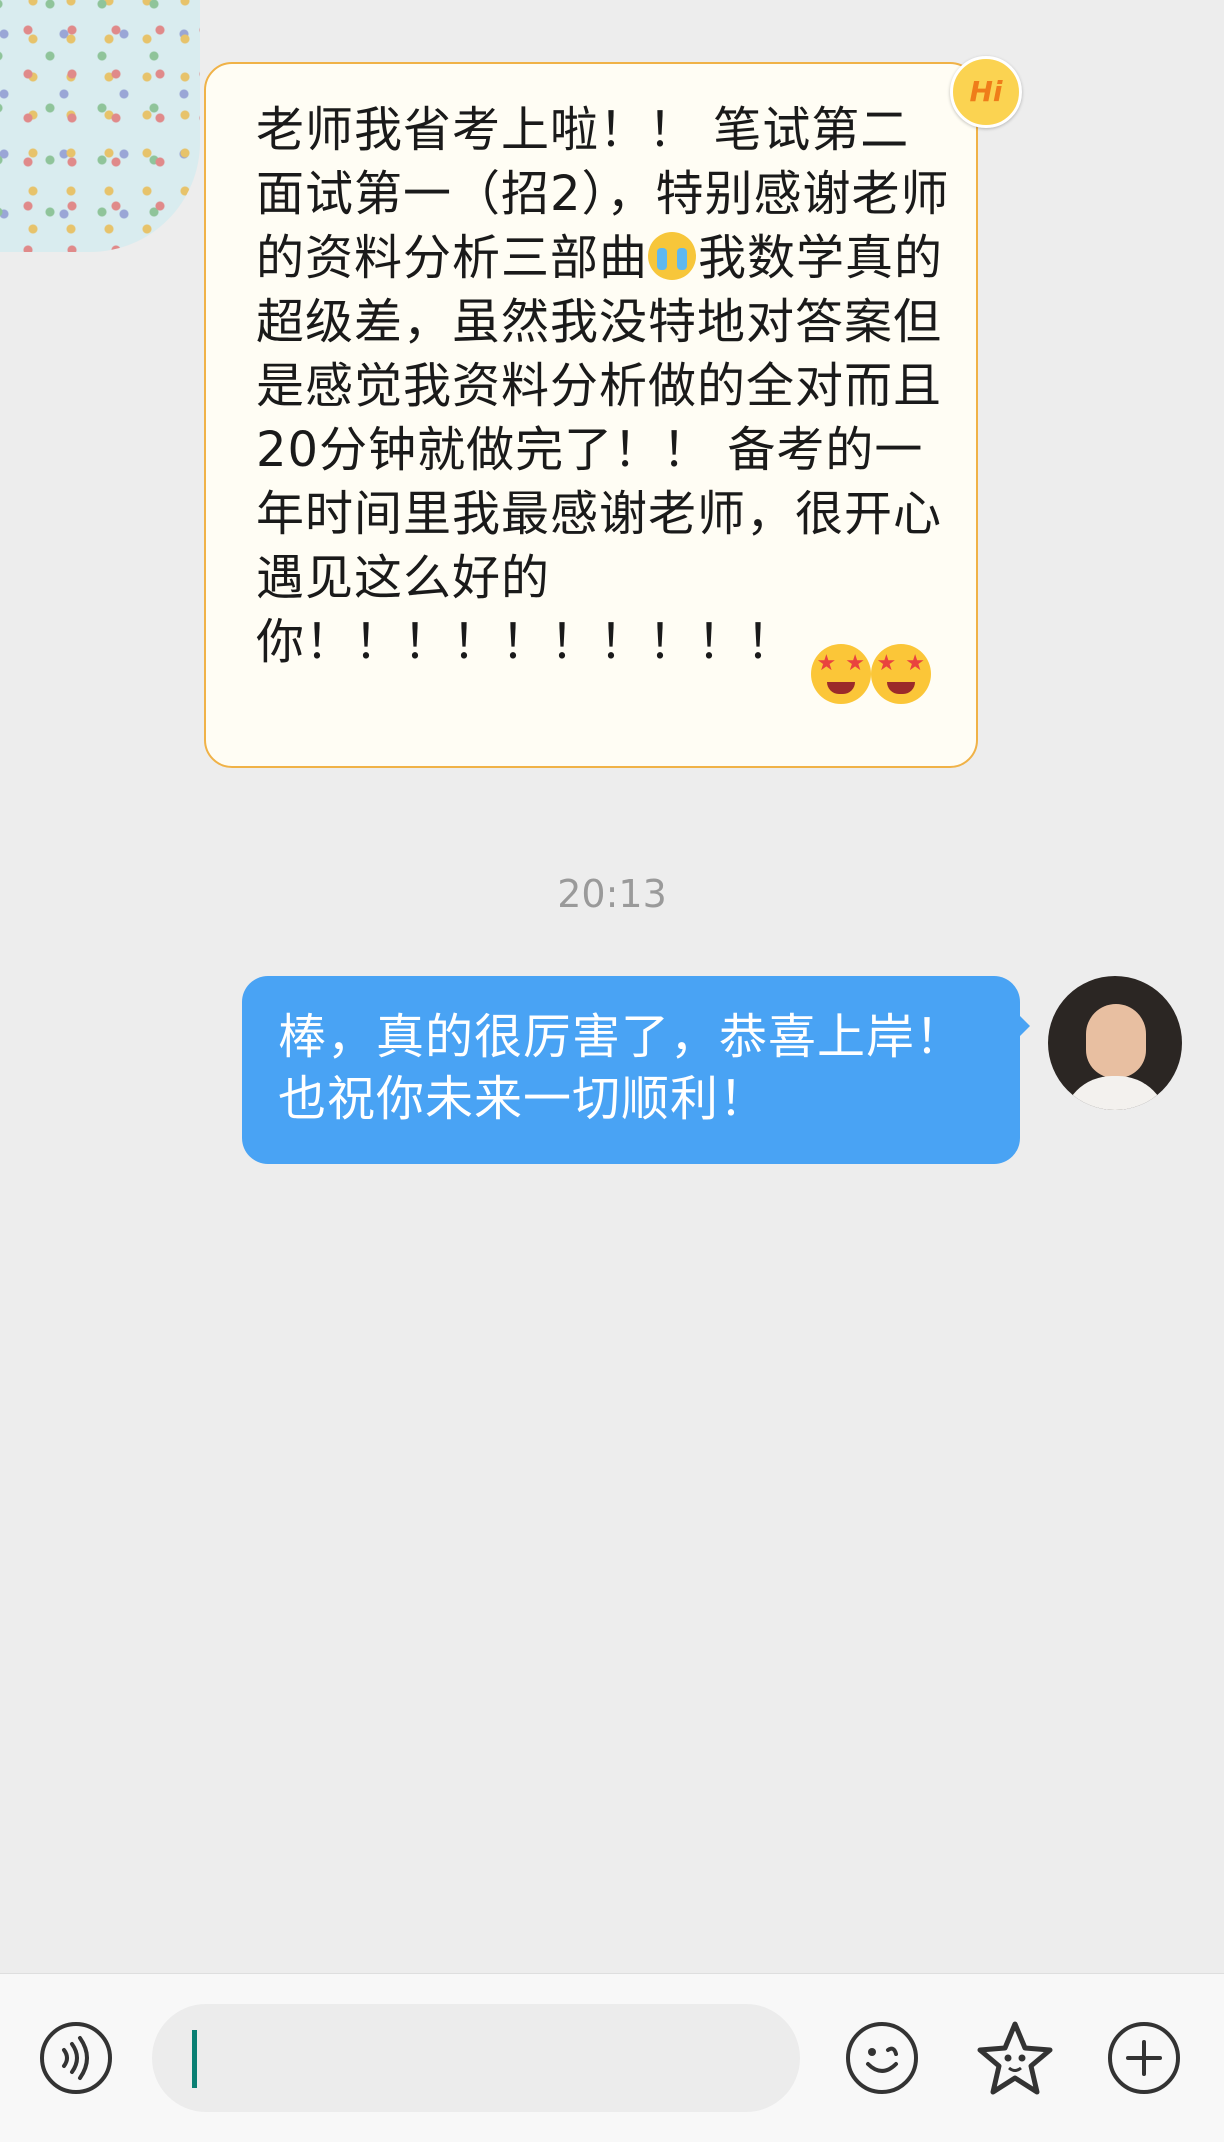 The image size is (1224, 2142). Describe the element at coordinates (882, 2058) in the screenshot. I see `emoji-icon` at that location.